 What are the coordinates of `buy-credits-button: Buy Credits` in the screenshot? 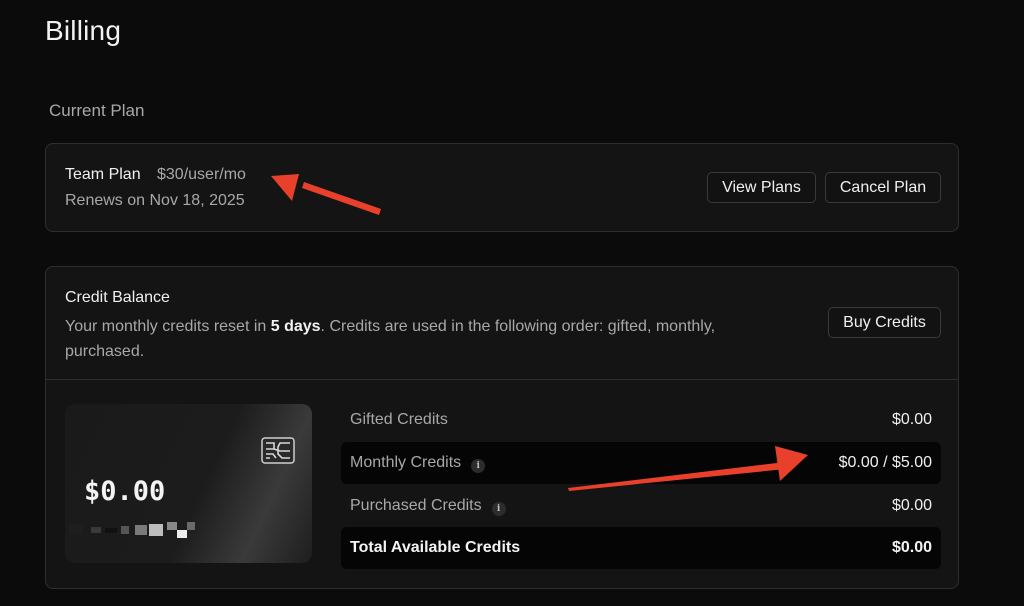 It's located at (884, 322).